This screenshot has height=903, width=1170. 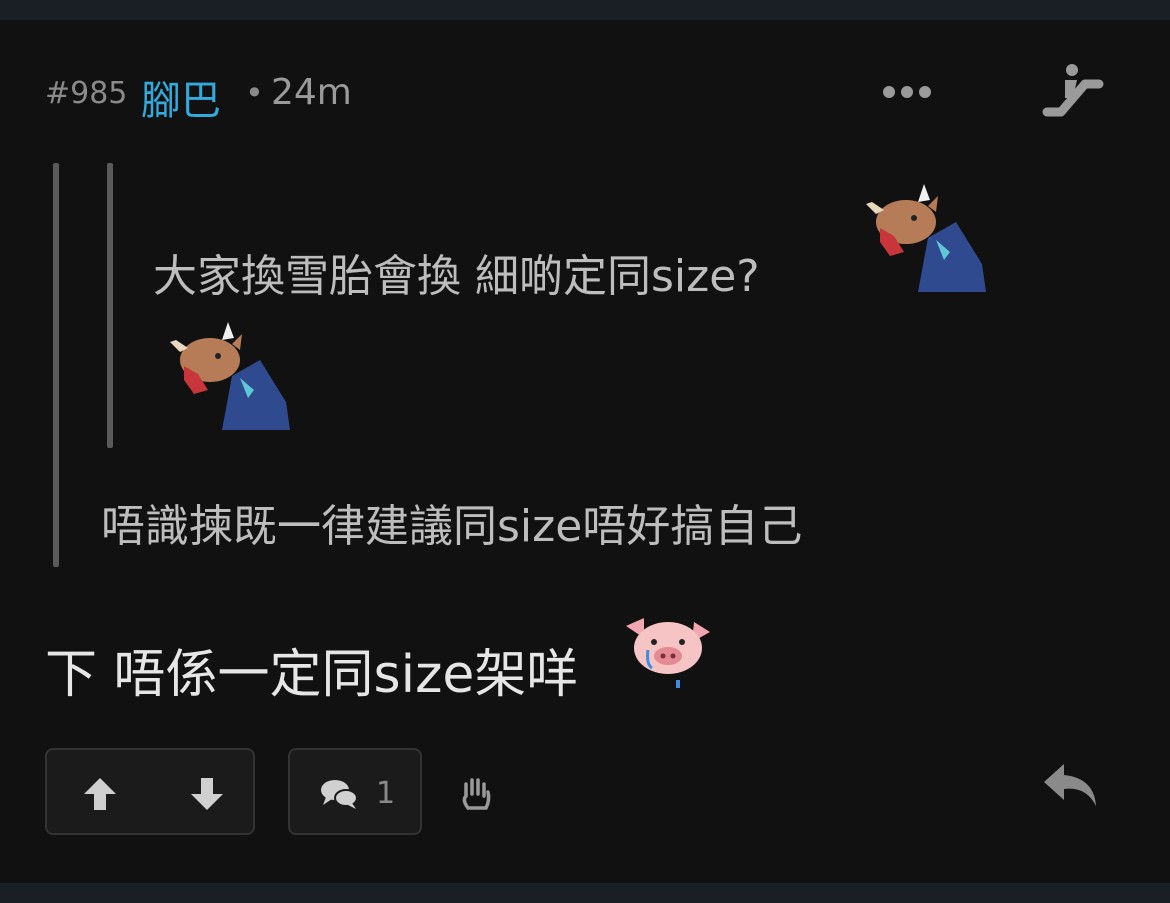 I want to click on comments-button: 1, so click(x=355, y=791).